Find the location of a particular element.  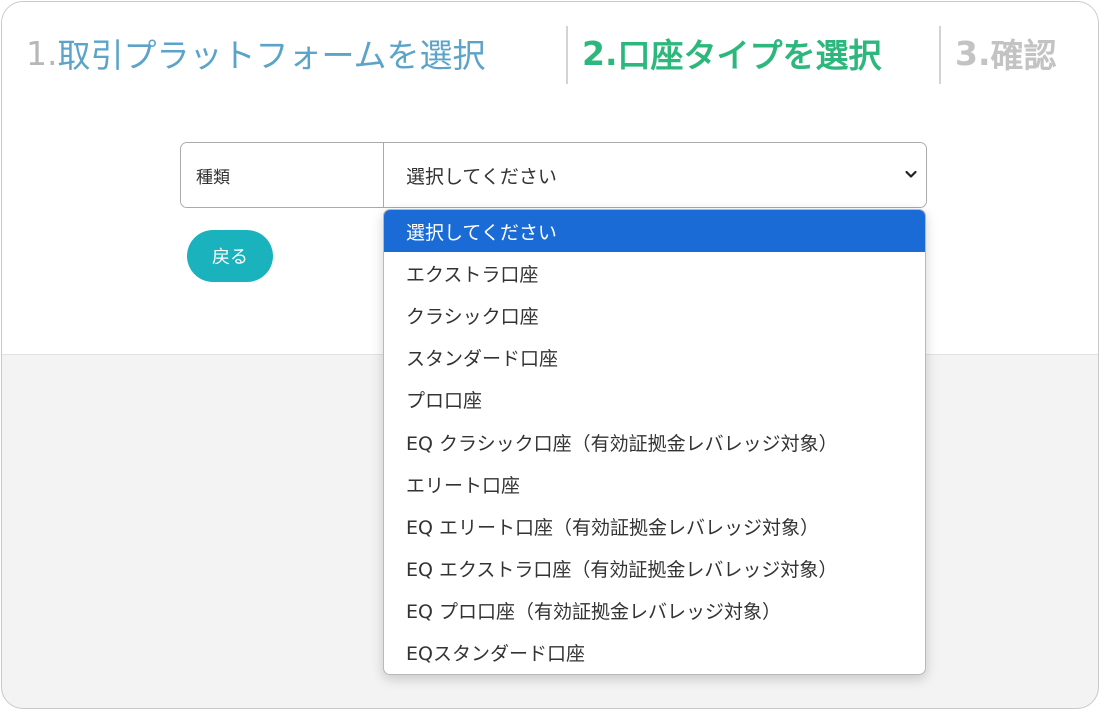

dropdown-option: EQ クラシック口座（有効証拠金レバレッジ対象） is located at coordinates (654, 442).